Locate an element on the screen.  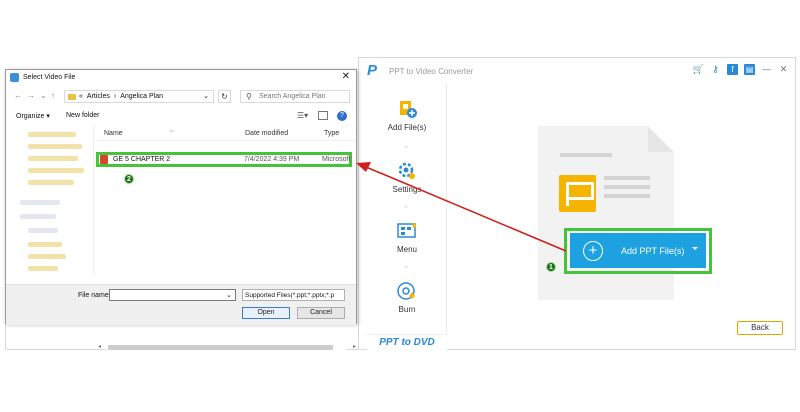
add-file-icon is located at coordinates (407, 109).